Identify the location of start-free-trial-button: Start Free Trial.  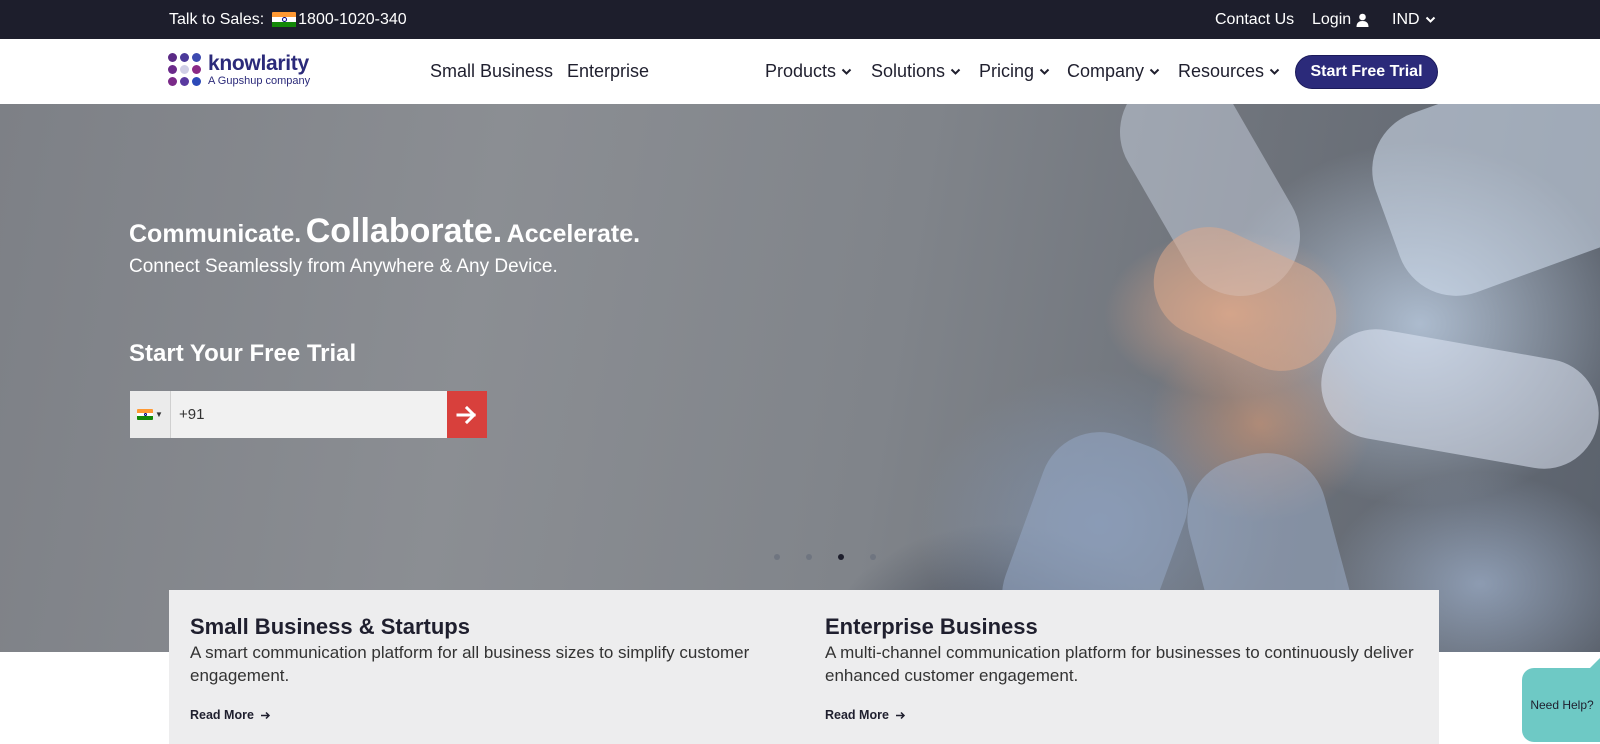
(1366, 72).